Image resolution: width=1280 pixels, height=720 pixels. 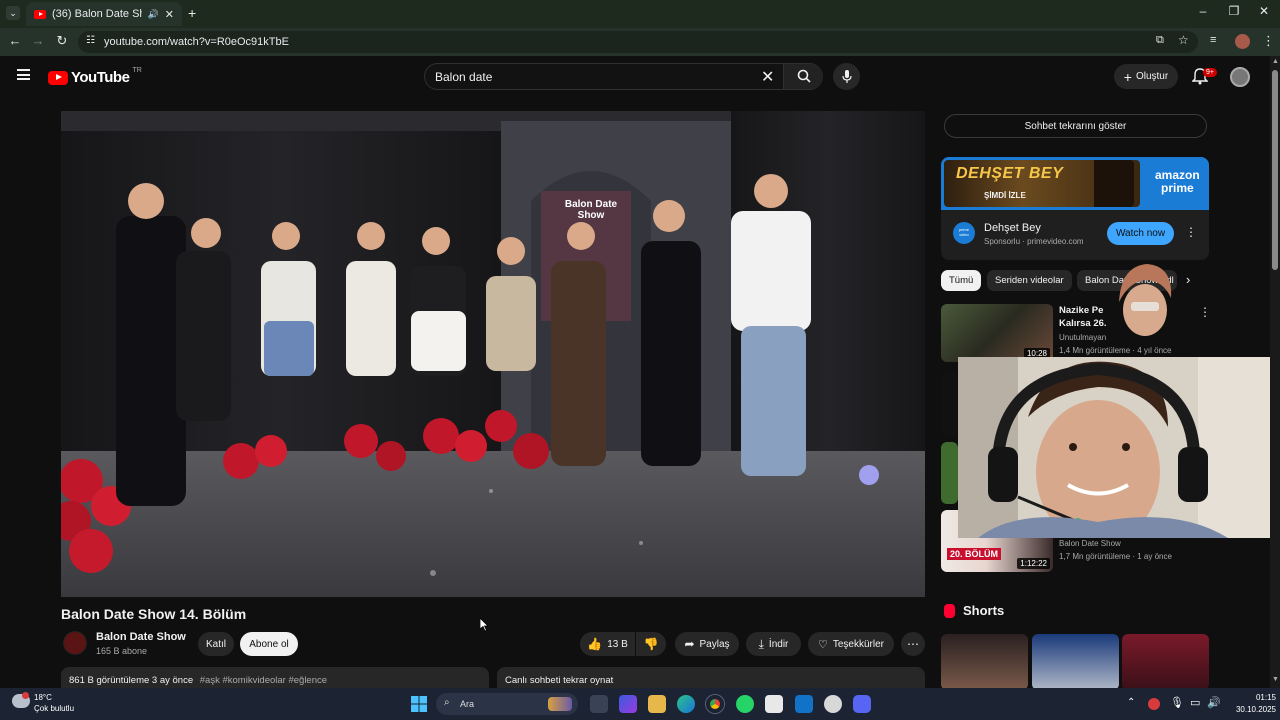 I want to click on rec-meta: 1,4 Mn görüntüleme · 4 yıl önce, so click(x=1115, y=350).